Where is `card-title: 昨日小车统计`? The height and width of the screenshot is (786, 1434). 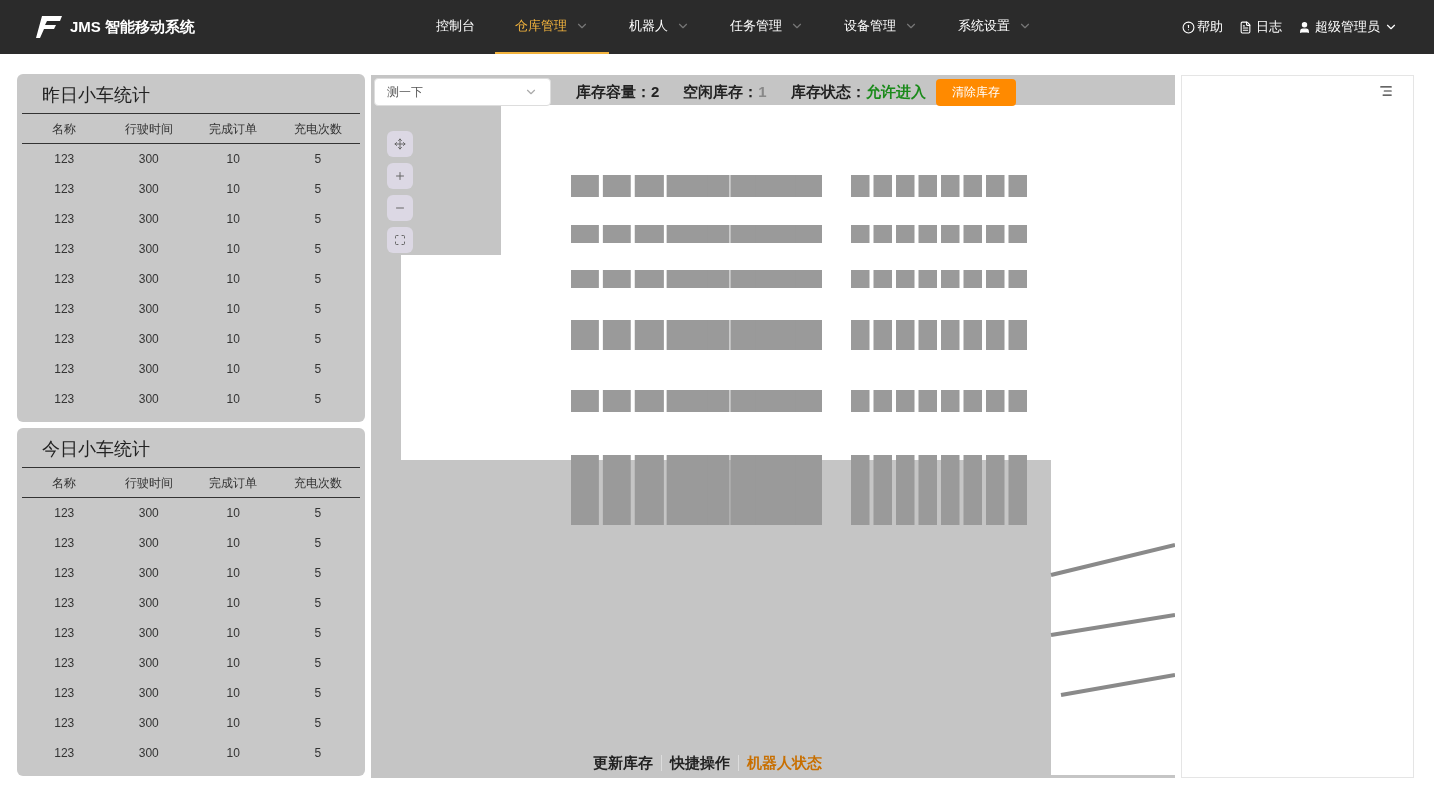
card-title: 昨日小车统计 is located at coordinates (191, 98).